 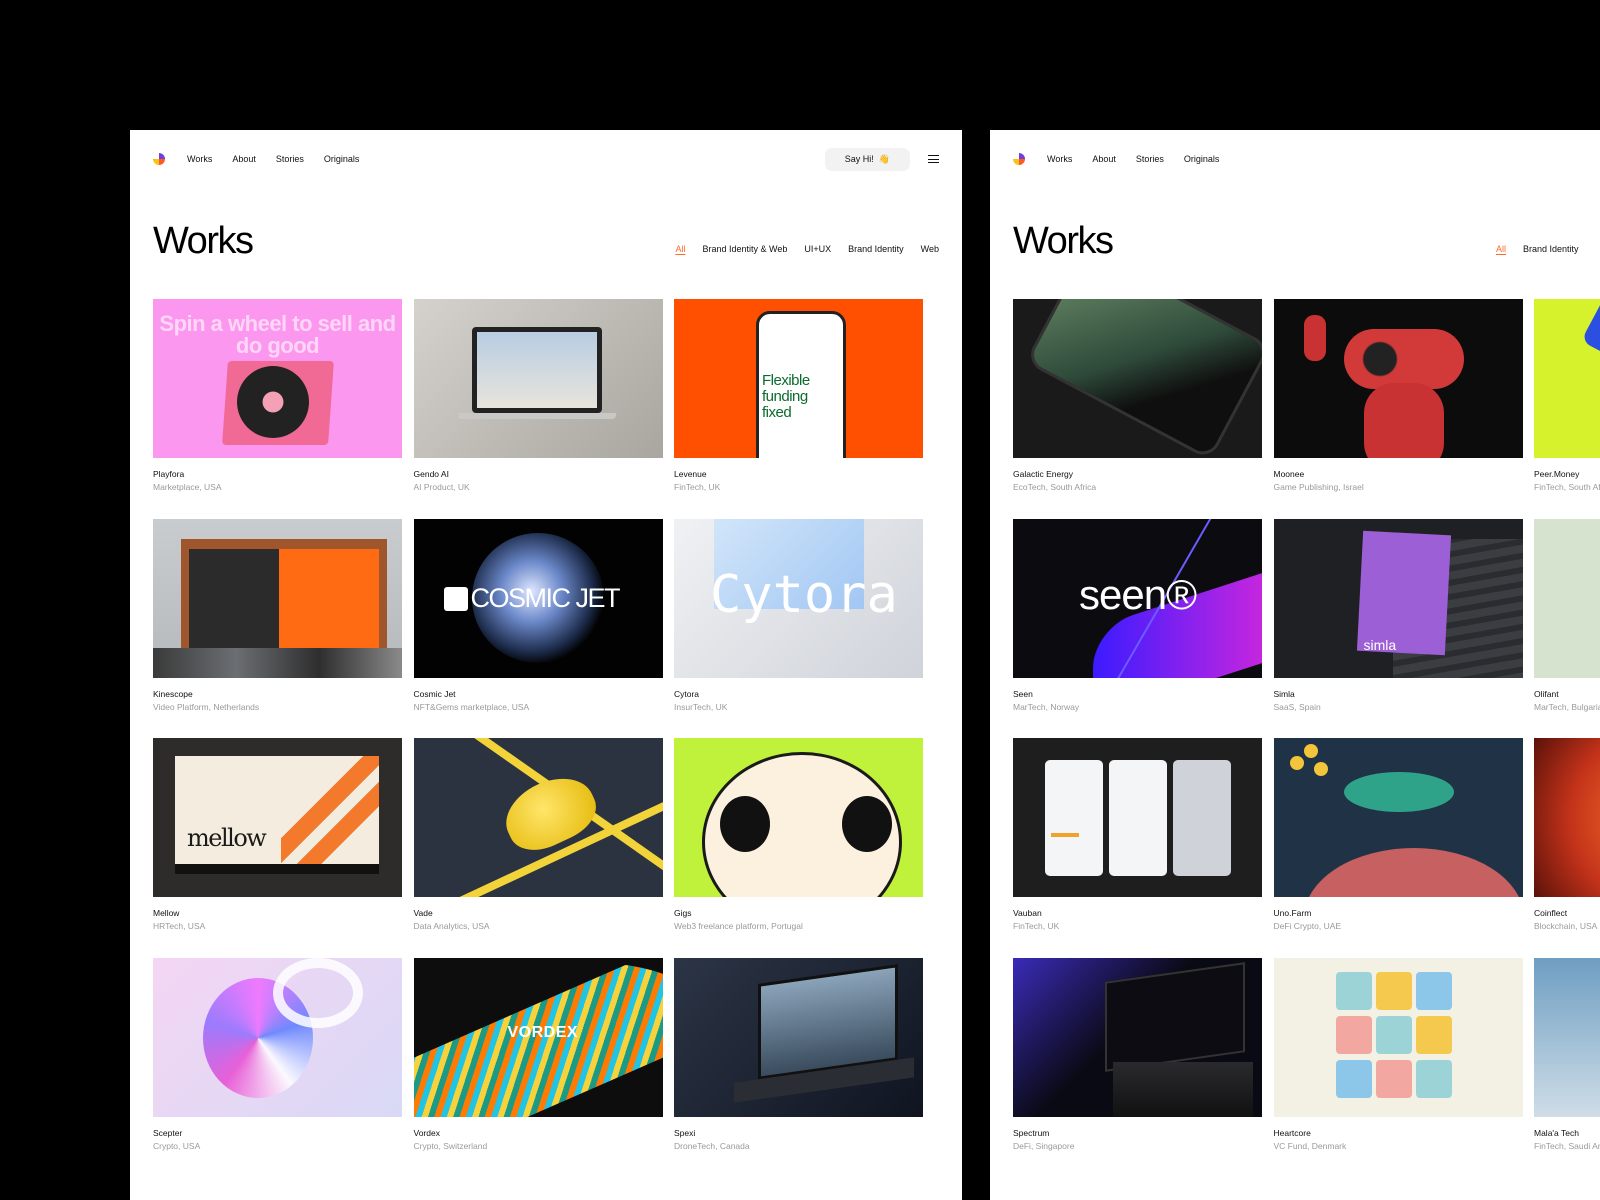 I want to click on work-card-coinflect: Coinflect Blockchain, USA, so click(x=1567, y=848).